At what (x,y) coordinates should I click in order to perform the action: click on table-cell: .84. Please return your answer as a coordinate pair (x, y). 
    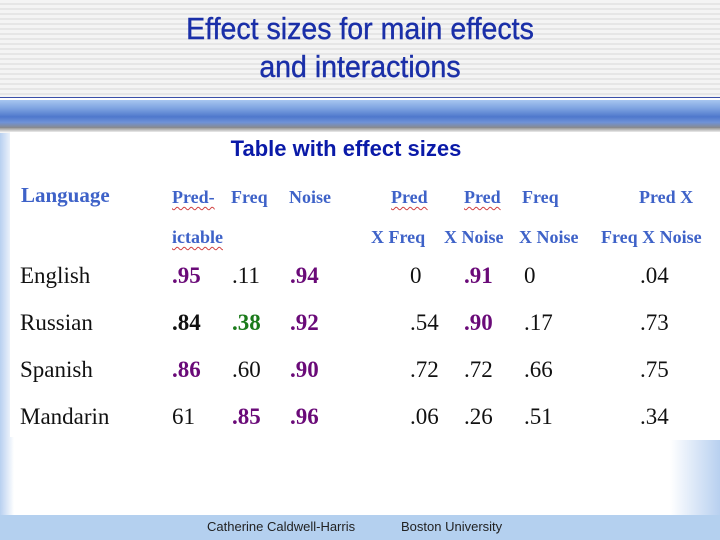
    Looking at the image, I should click on (186, 322).